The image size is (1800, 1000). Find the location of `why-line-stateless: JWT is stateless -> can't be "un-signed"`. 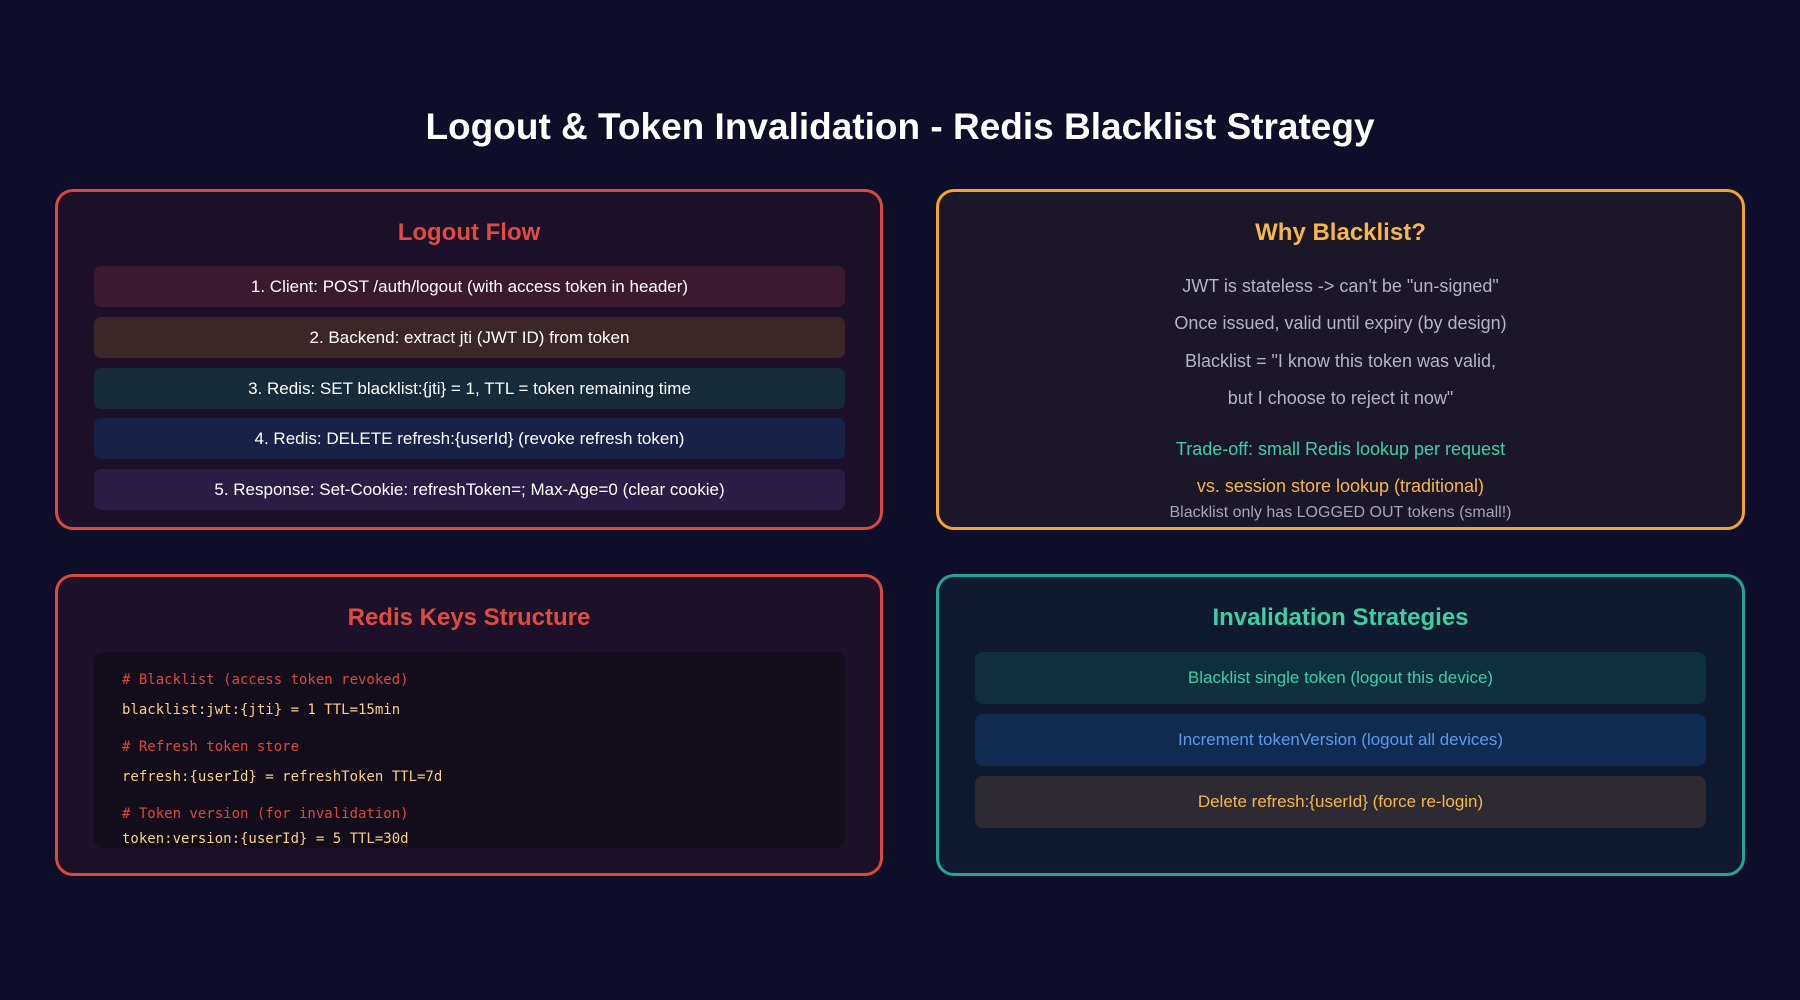

why-line-stateless: JWT is stateless -> can't be "un-signed" is located at coordinates (1340, 286).